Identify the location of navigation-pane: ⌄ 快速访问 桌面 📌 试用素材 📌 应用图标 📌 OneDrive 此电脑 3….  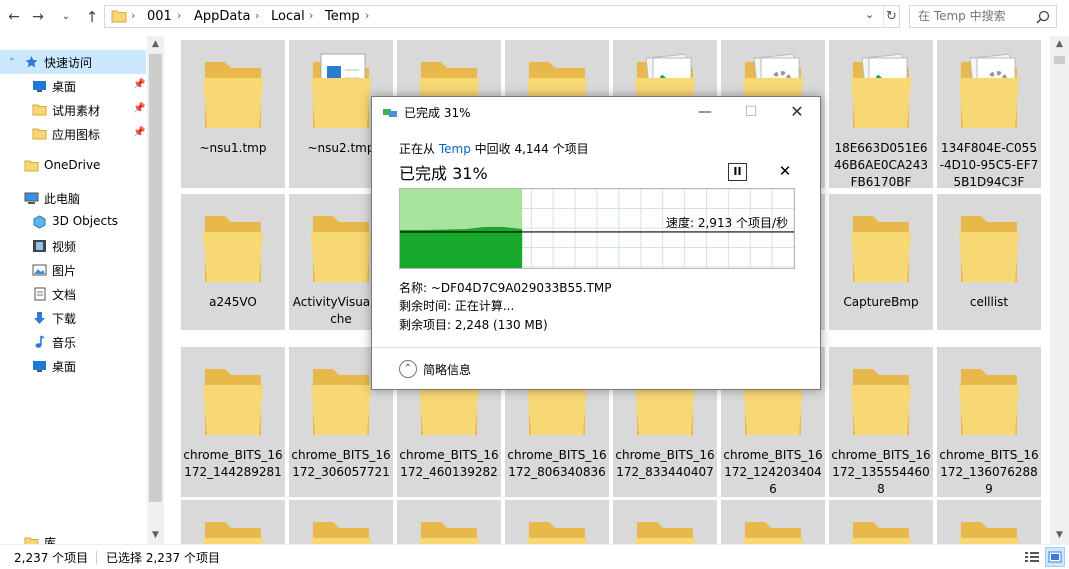
(82, 290).